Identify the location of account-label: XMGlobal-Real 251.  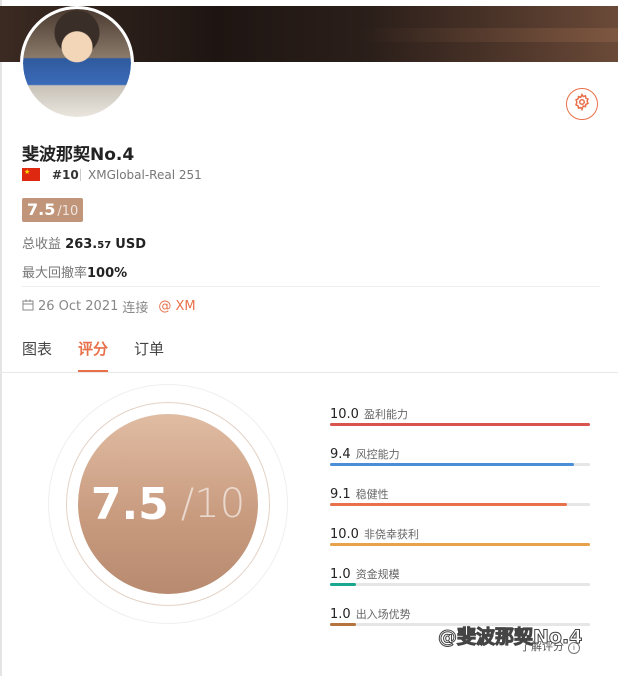
(145, 175).